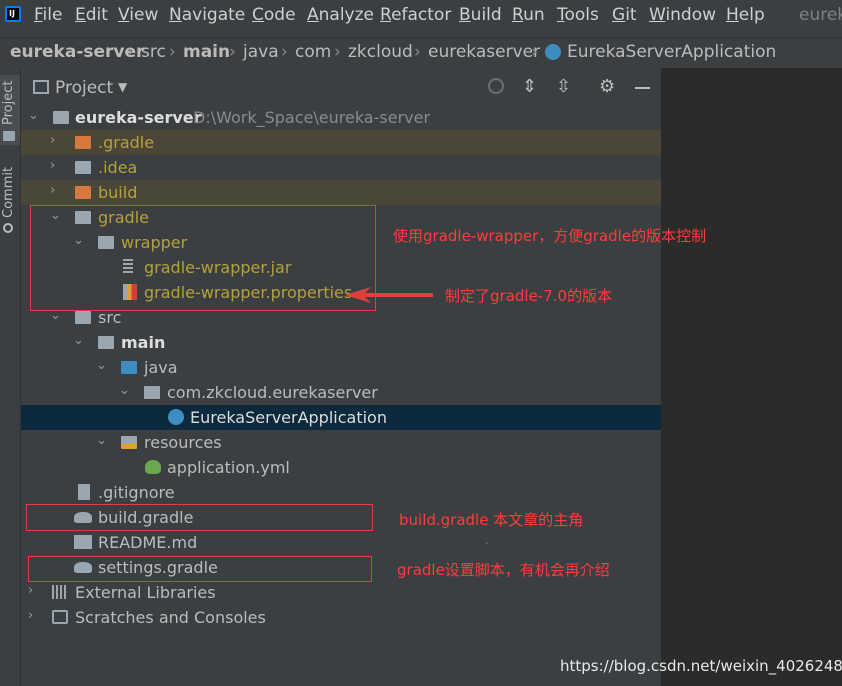 The image size is (842, 686). I want to click on tree-item: ⌄ main, so click(341, 342).